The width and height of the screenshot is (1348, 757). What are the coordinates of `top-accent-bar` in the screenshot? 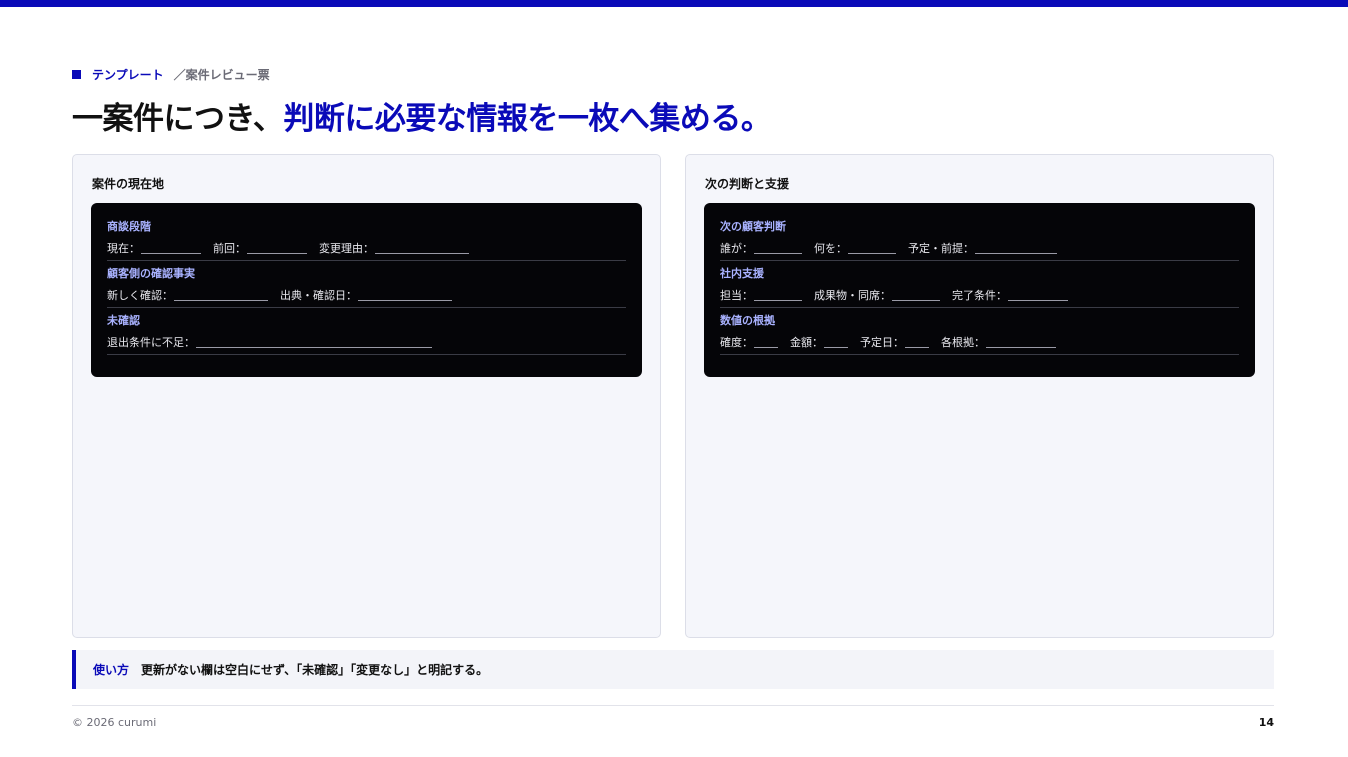 It's located at (674, 3).